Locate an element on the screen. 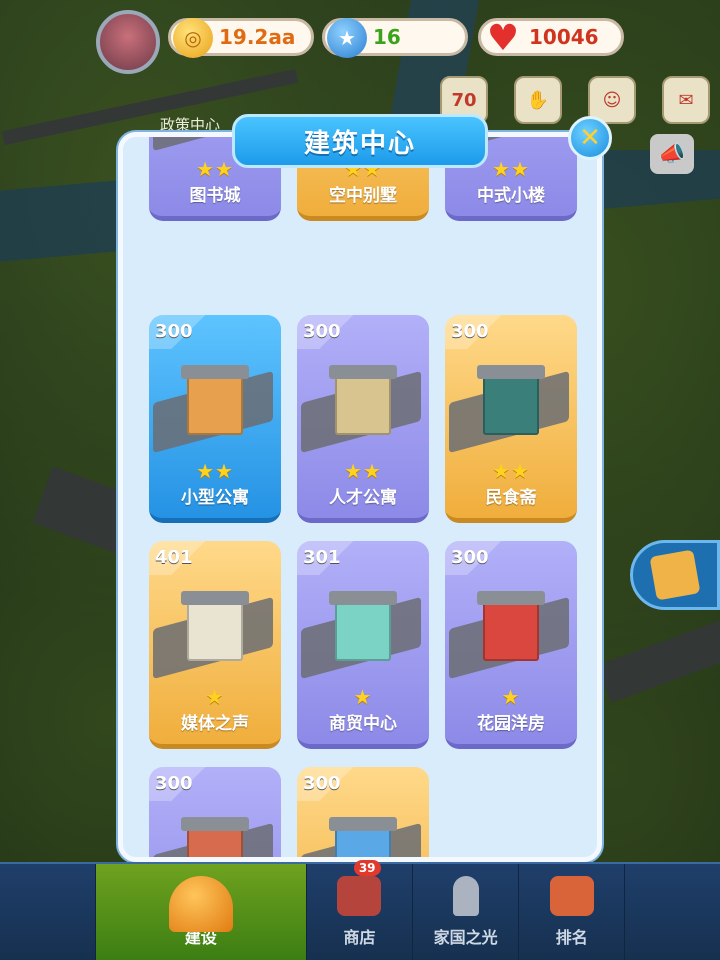 This screenshot has width=720, height=960. building-name: 民食斋 is located at coordinates (511, 498).